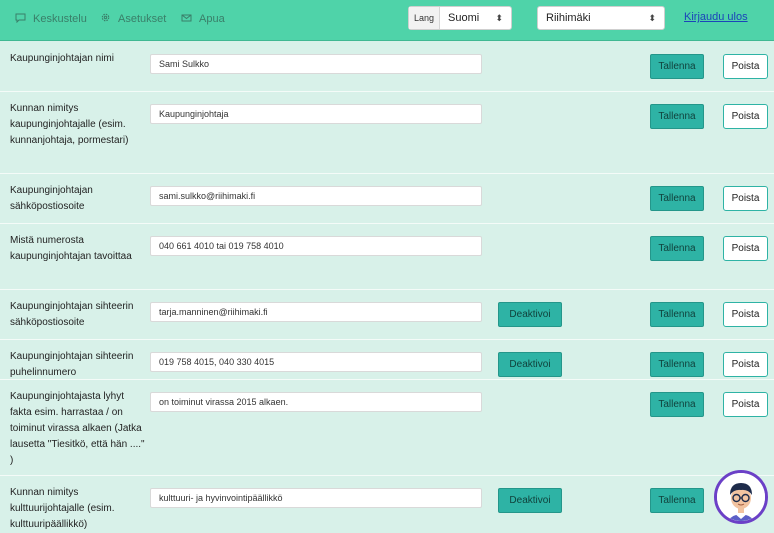 The width and height of the screenshot is (774, 533). Describe the element at coordinates (316, 362) in the screenshot. I see `setting-input: 019 758 4015, 040 330 4015` at that location.